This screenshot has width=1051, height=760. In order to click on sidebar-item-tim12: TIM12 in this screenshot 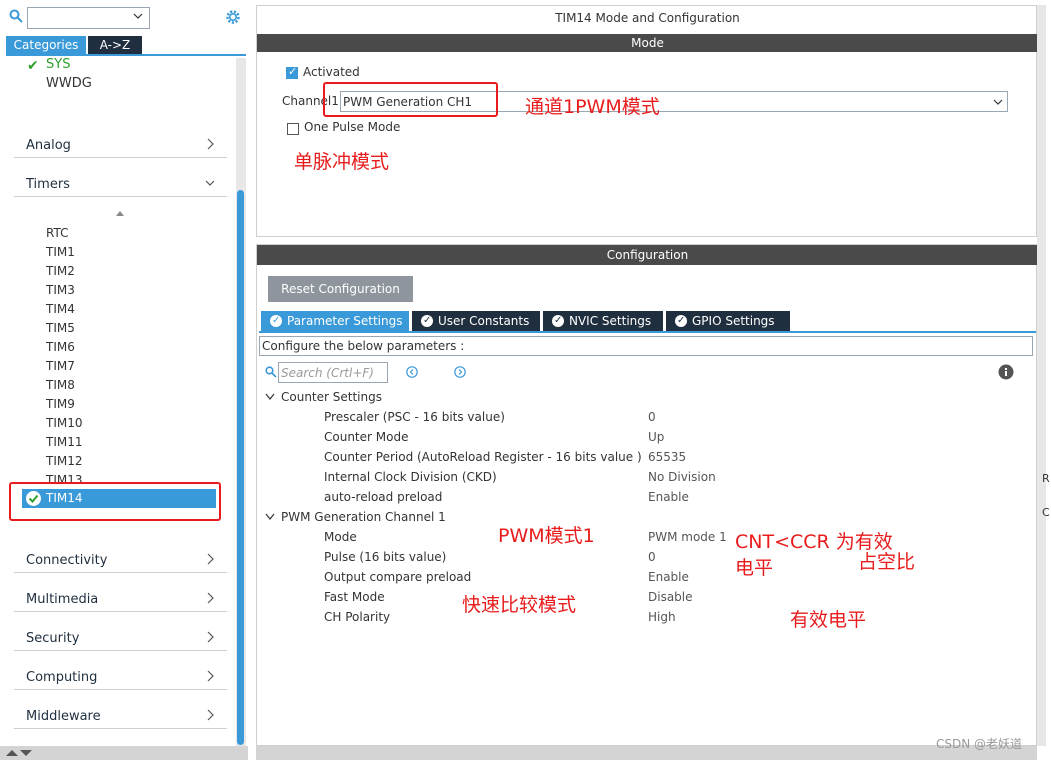, I will do `click(64, 461)`.